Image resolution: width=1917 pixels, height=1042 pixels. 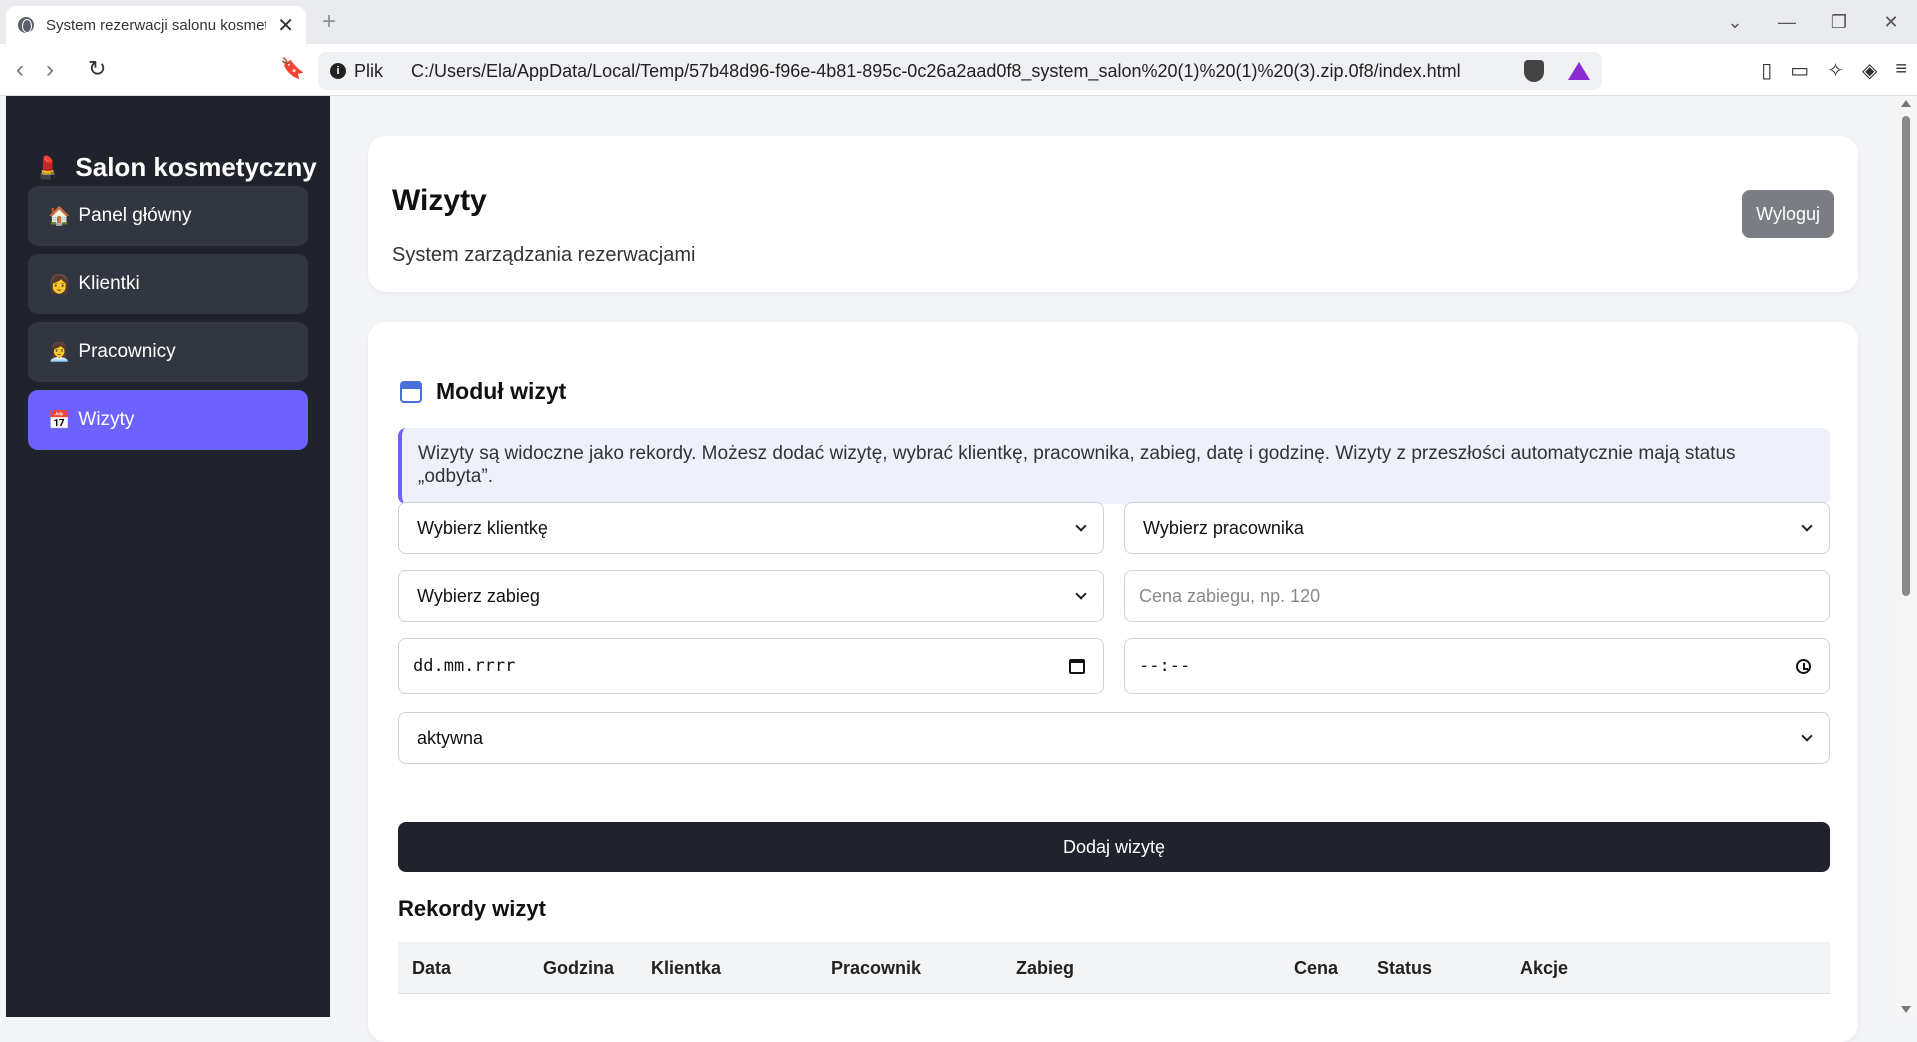 What do you see at coordinates (196, 167) in the screenshot?
I see `brand-name: Salon kosmetyczny` at bounding box center [196, 167].